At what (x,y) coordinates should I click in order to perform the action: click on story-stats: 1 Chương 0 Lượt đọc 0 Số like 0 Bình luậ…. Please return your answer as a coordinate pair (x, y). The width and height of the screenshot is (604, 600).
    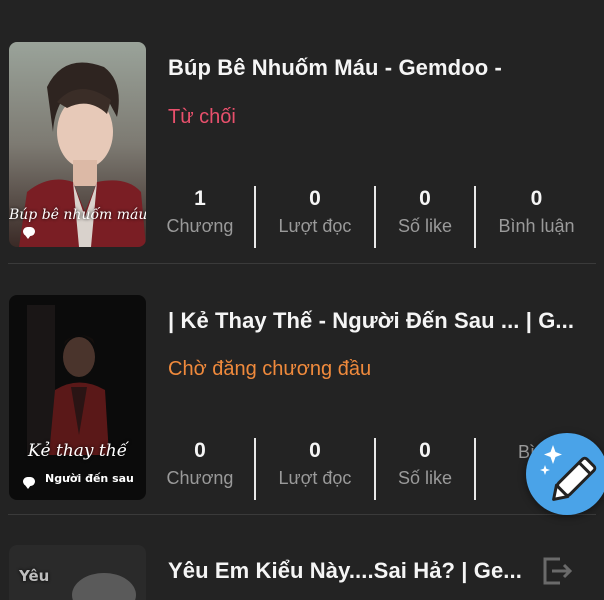
    Looking at the image, I should click on (377, 217).